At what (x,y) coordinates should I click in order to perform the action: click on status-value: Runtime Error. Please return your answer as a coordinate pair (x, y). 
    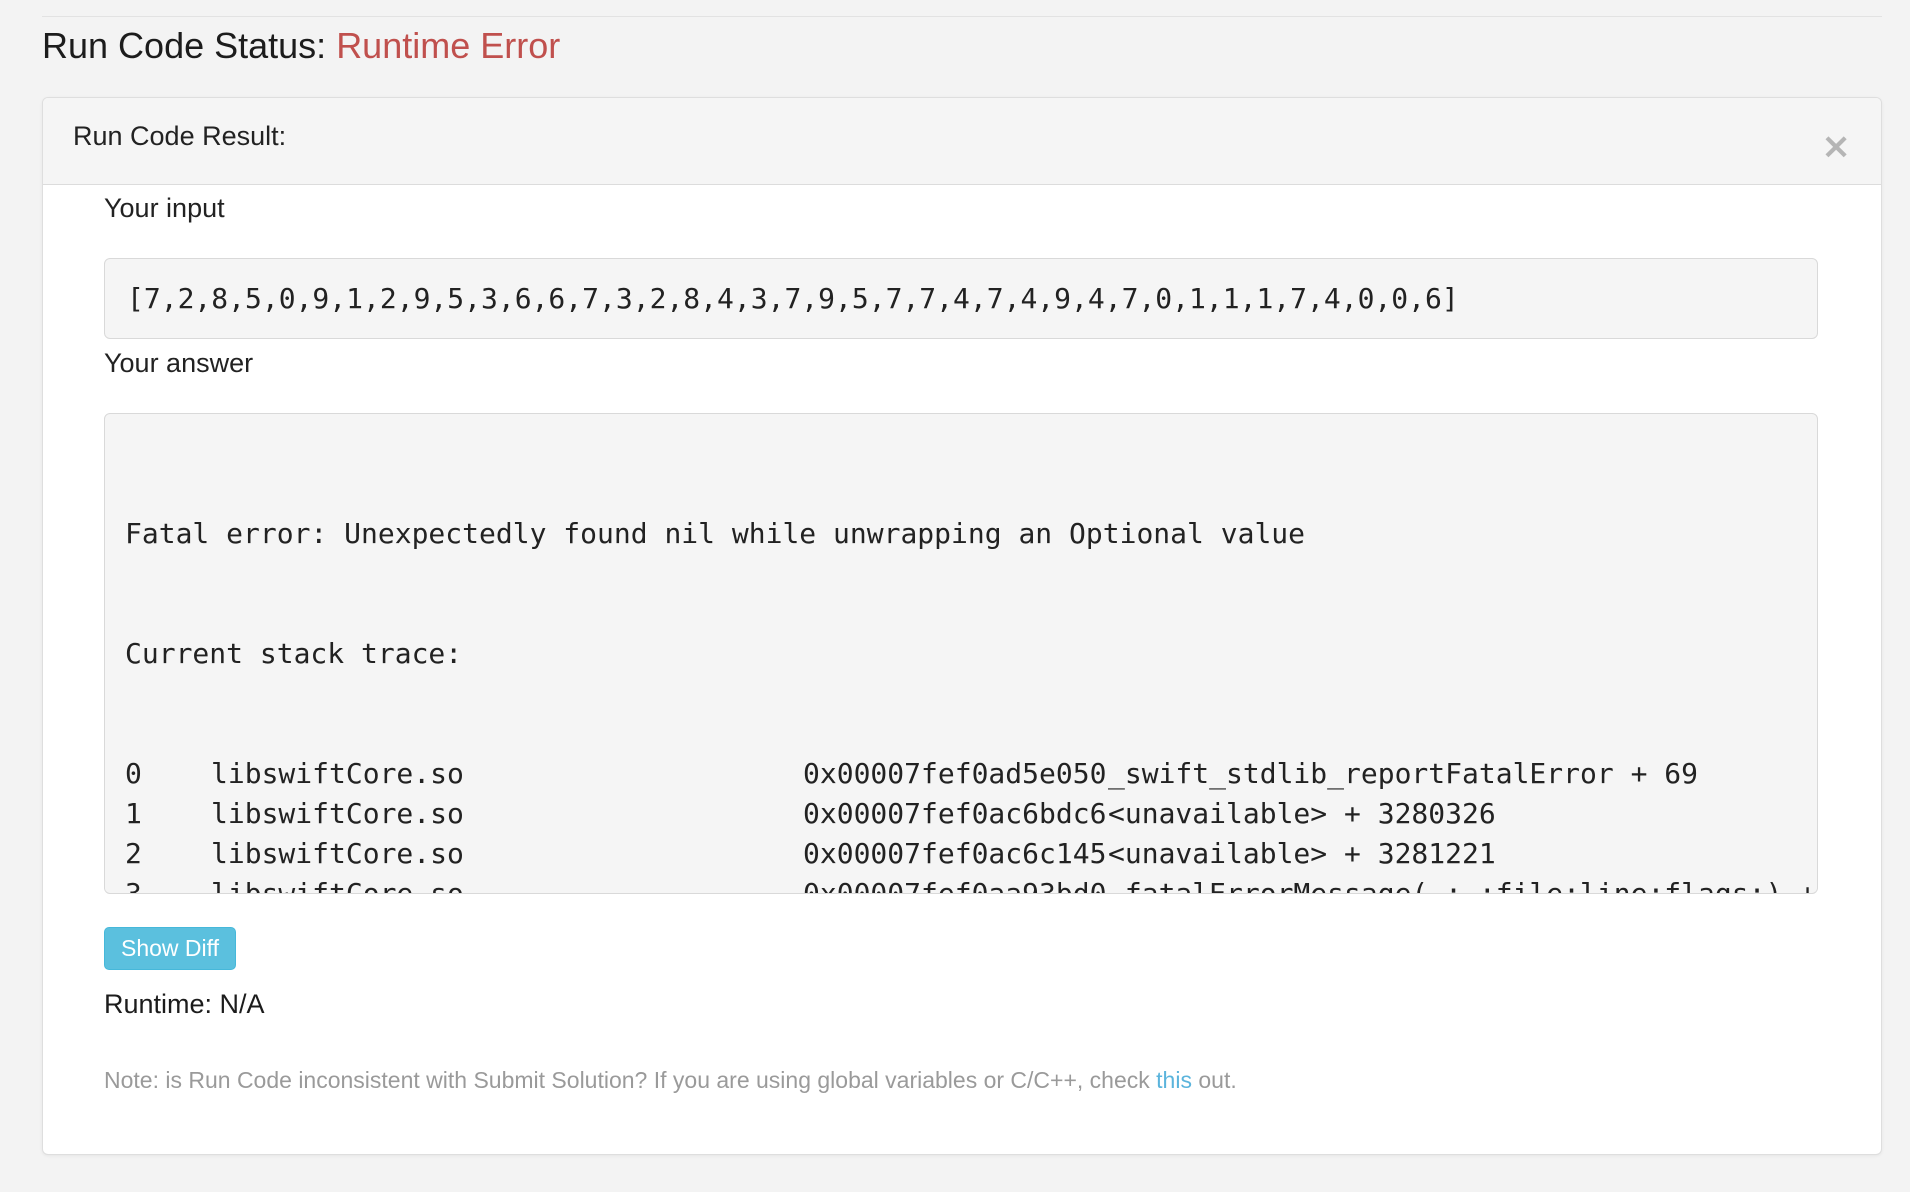
    Looking at the image, I should click on (448, 45).